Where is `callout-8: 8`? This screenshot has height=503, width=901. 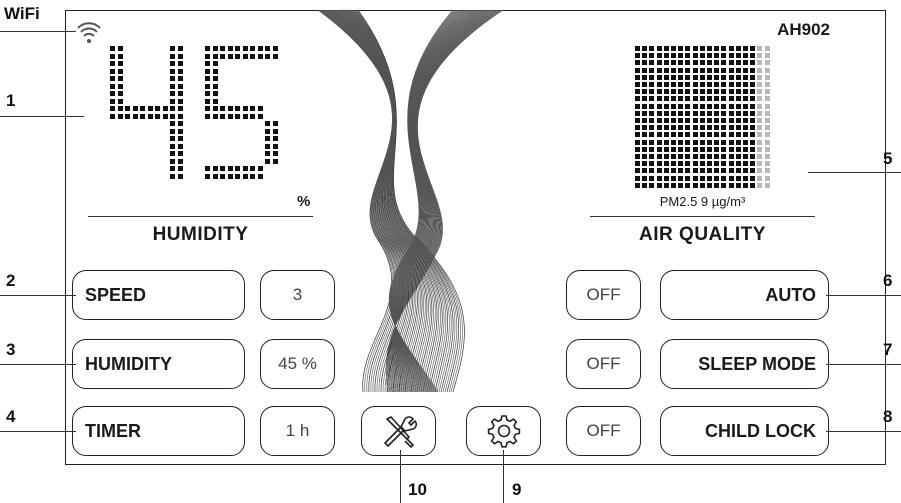 callout-8: 8 is located at coordinates (888, 416).